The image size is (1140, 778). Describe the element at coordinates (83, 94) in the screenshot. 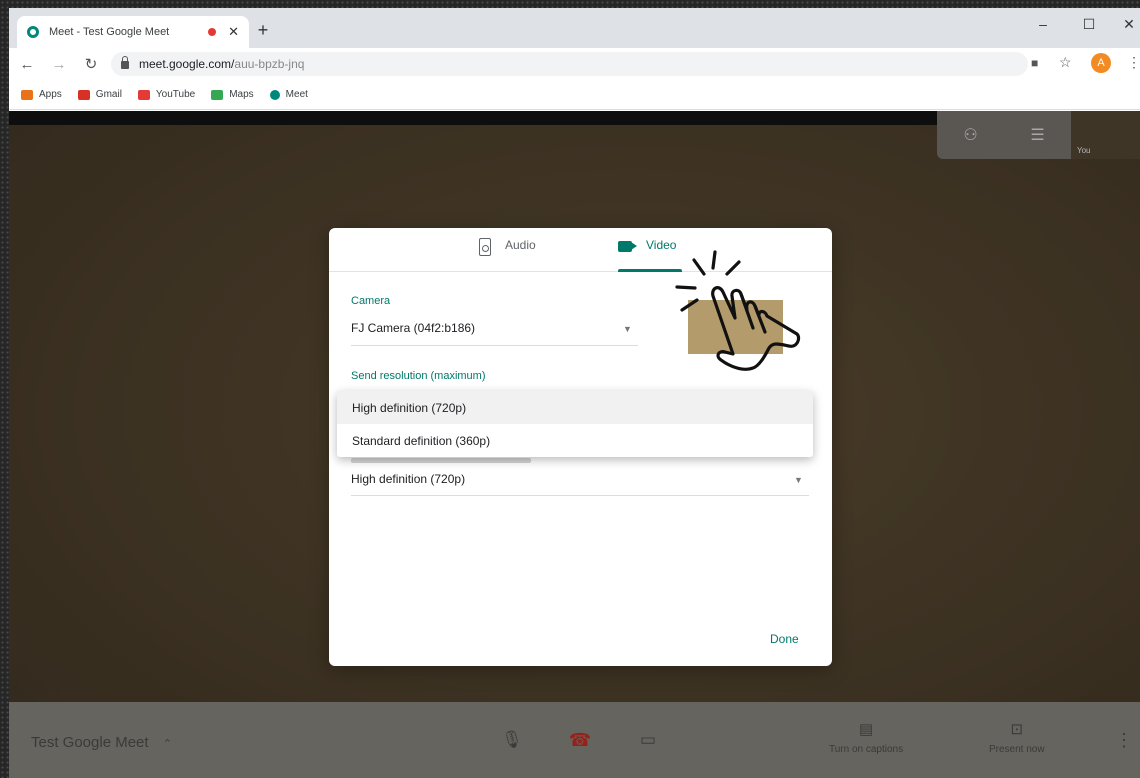

I see `gmail-icon` at that location.